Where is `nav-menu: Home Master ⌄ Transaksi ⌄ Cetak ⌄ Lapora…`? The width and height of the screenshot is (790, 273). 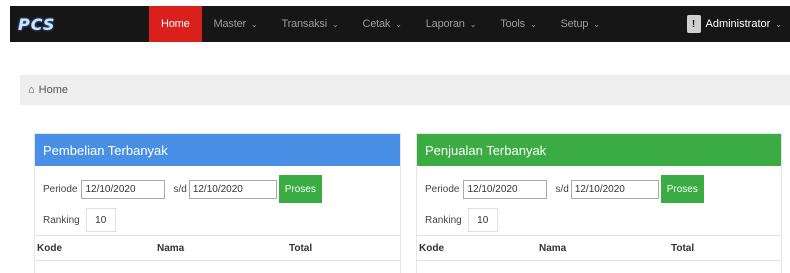 nav-menu: Home Master ⌄ Transaksi ⌄ Cetak ⌄ Lapora… is located at coordinates (380, 24).